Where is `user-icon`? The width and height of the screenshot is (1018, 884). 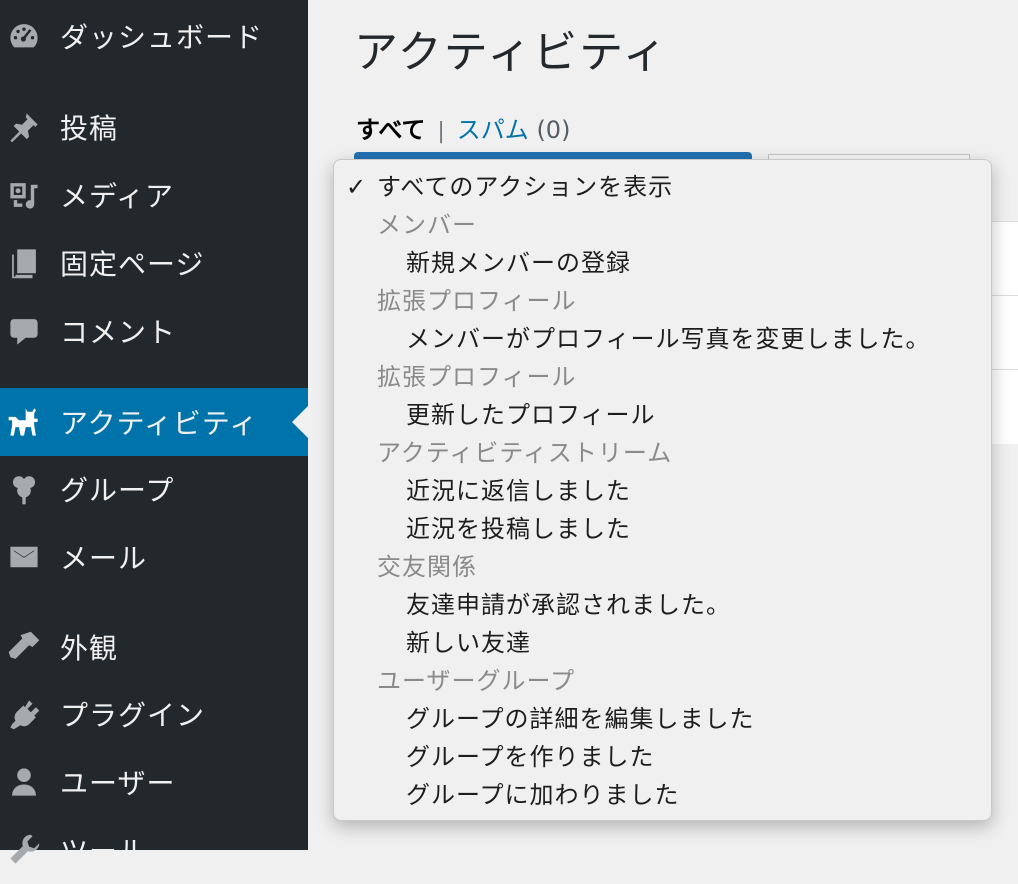 user-icon is located at coordinates (24, 782).